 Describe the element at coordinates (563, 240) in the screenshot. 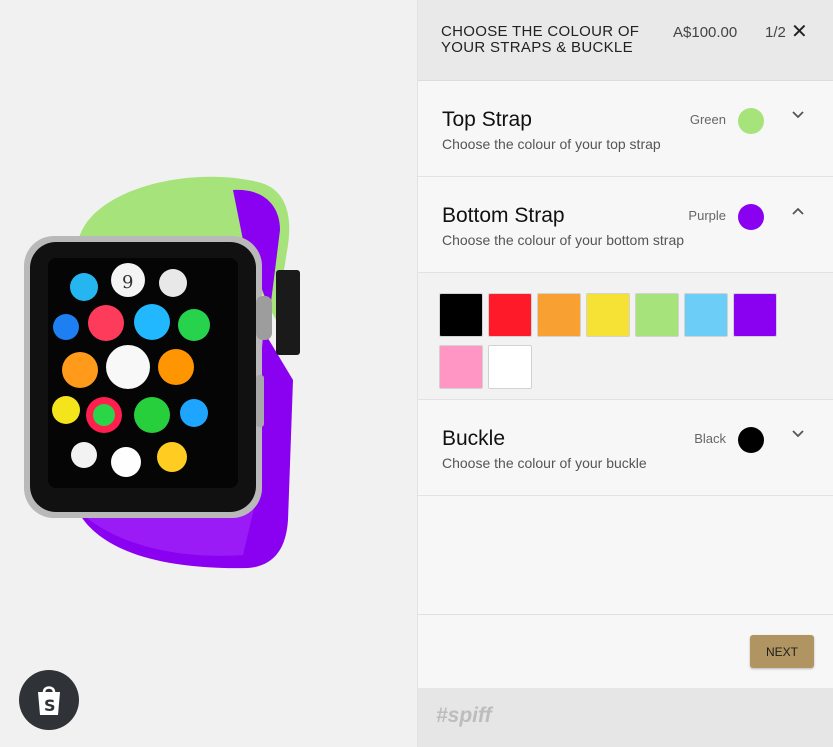

I see `option-description: Choose the colour of your bottom strap` at that location.